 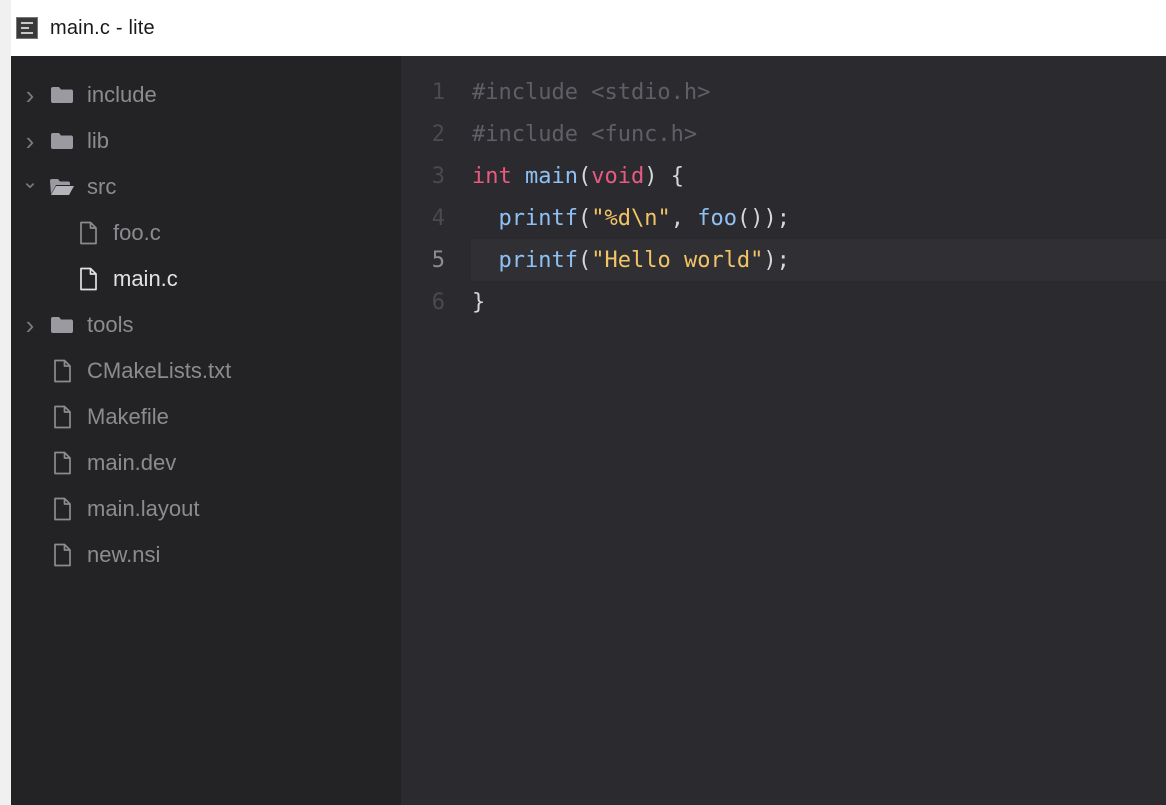 I want to click on code-line: 5 printf("Hello world");, so click(x=783, y=260).